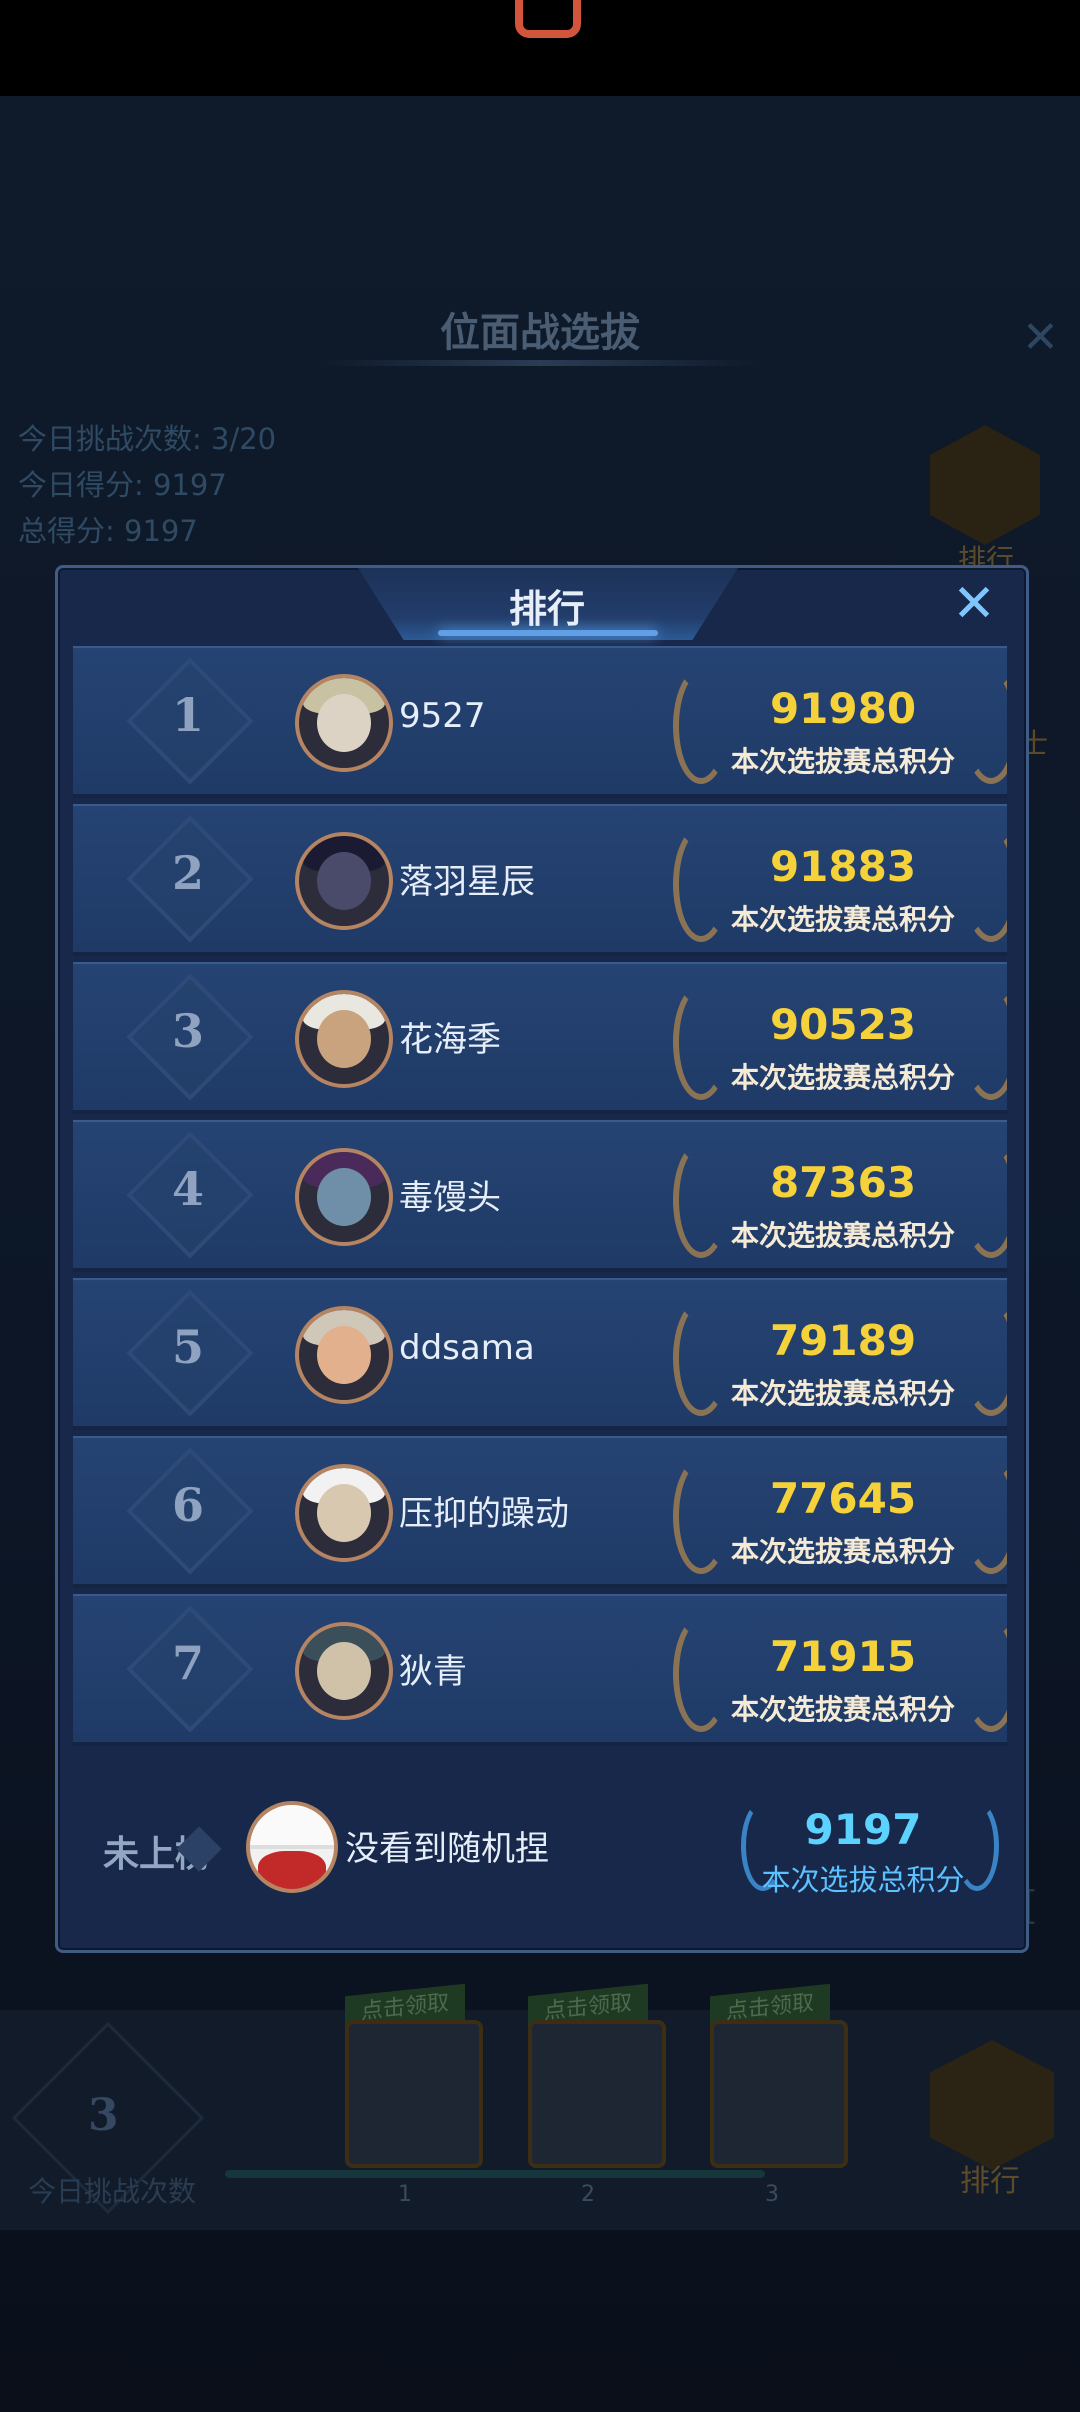  Describe the element at coordinates (990, 2181) in the screenshot. I see `trophy-label: 排行` at that location.